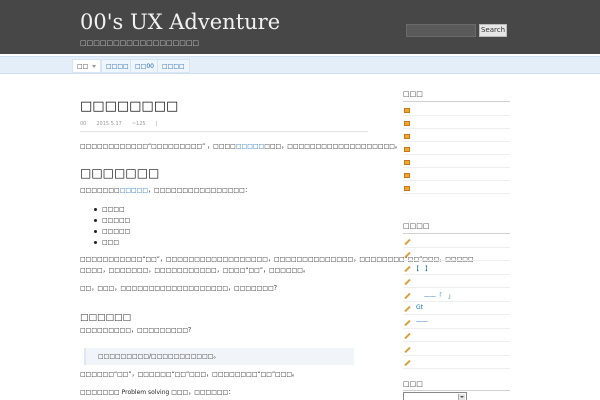 This screenshot has height=400, width=600. Describe the element at coordinates (83, 66) in the screenshot. I see `nav-item-label: □□` at that location.